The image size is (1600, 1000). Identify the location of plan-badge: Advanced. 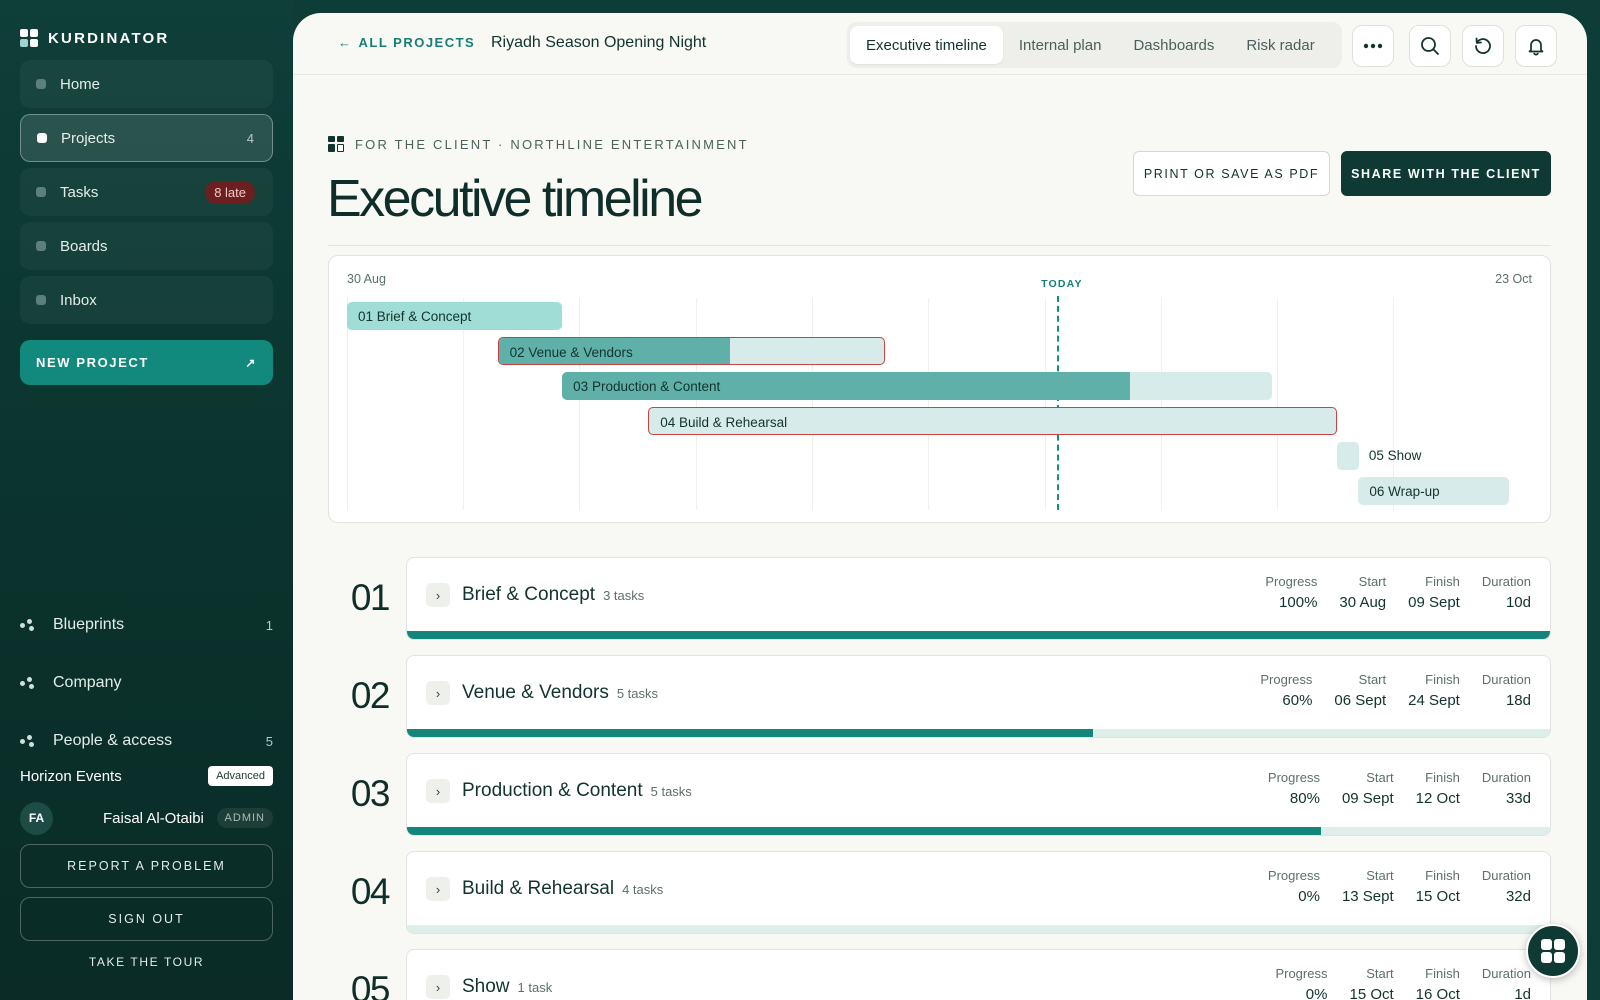
(240, 776).